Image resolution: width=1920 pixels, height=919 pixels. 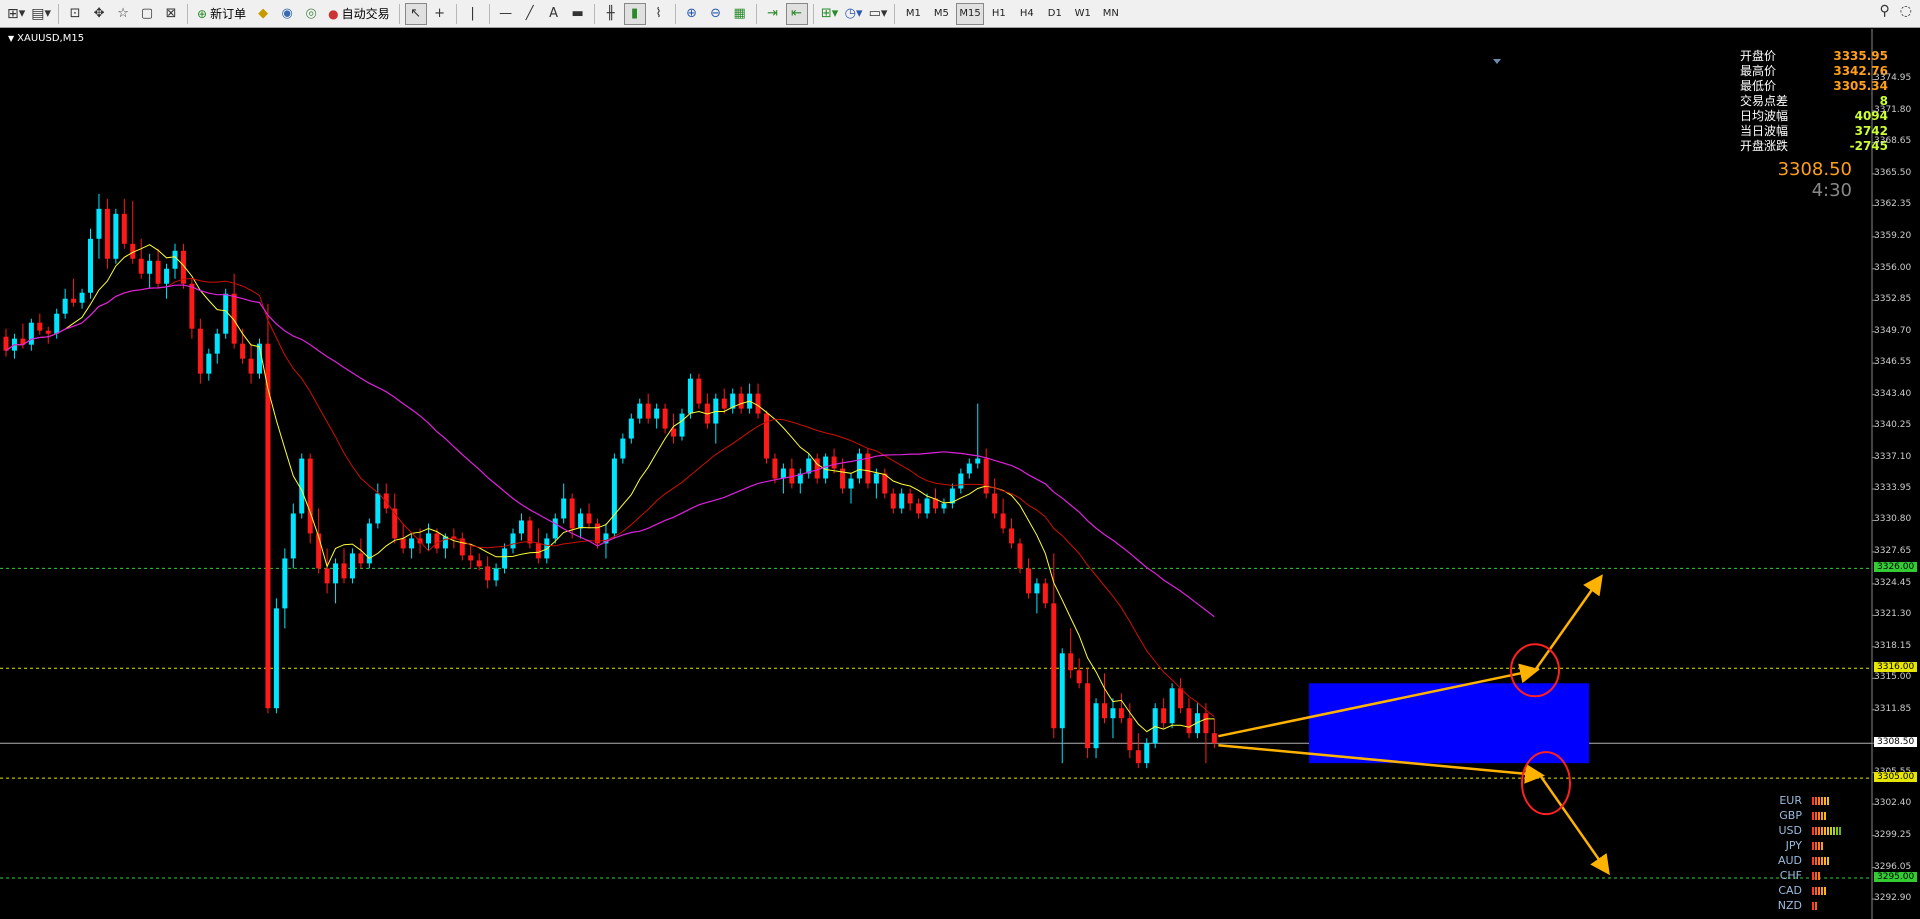 I want to click on stat-value: 3335.95, so click(x=1860, y=56).